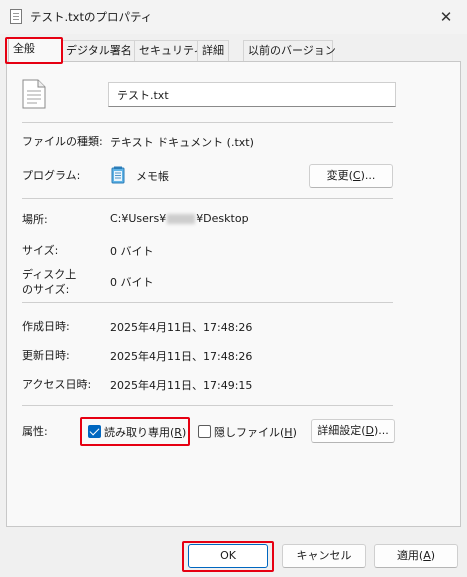 This screenshot has height=577, width=467. I want to click on file-type-label: ファイルの種類:, so click(62, 141).